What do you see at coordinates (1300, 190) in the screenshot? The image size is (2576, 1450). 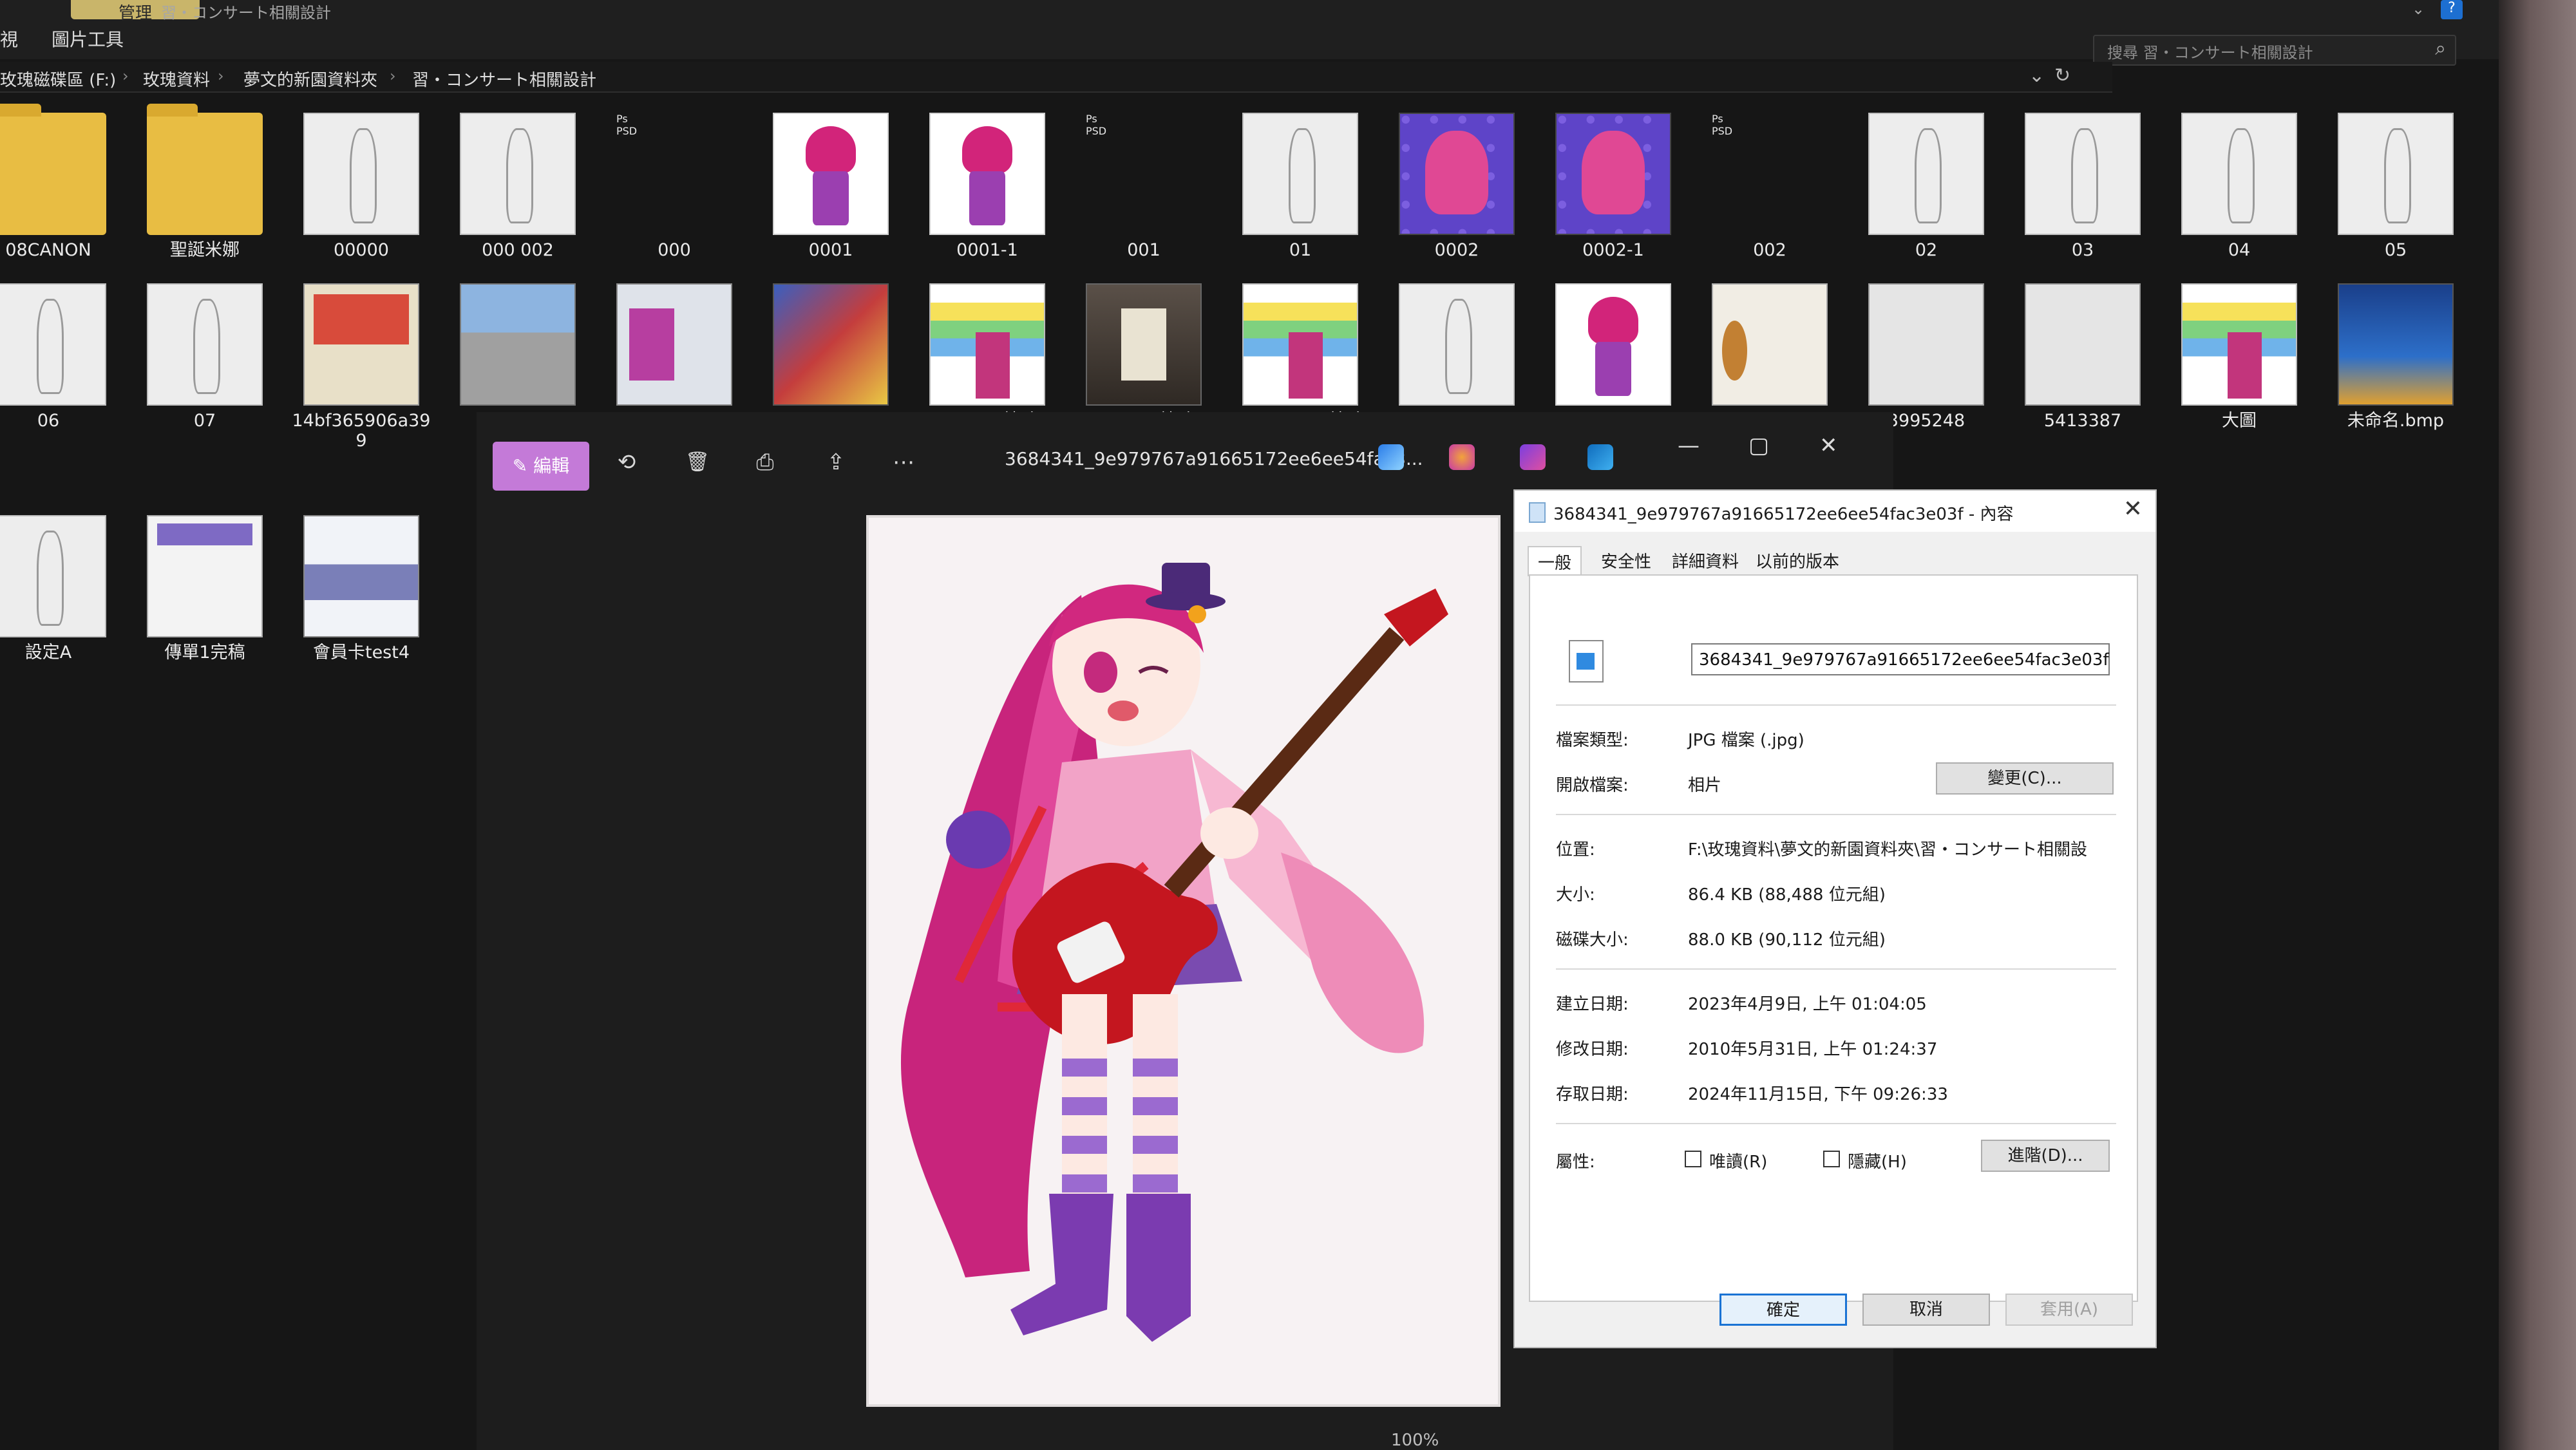 I see `file-tile: 01` at bounding box center [1300, 190].